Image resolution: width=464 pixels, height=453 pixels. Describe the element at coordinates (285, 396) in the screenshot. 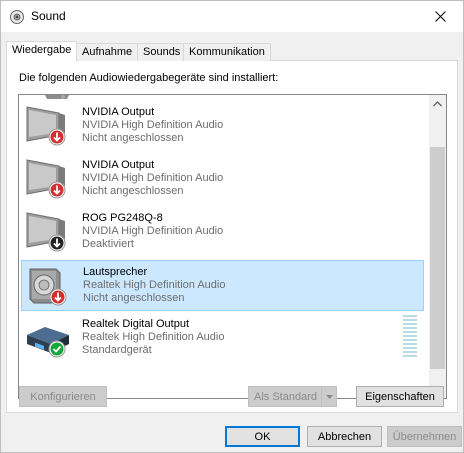

I see `set-default-label: Als Standard` at that location.